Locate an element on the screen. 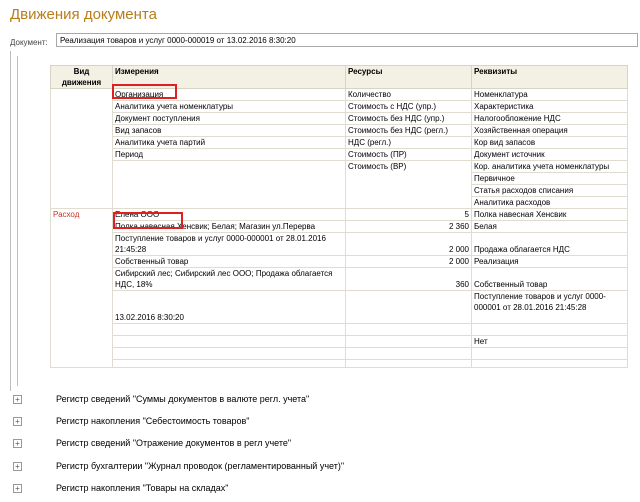 This screenshot has width=640, height=502. dimension-name: Период is located at coordinates (229, 154).